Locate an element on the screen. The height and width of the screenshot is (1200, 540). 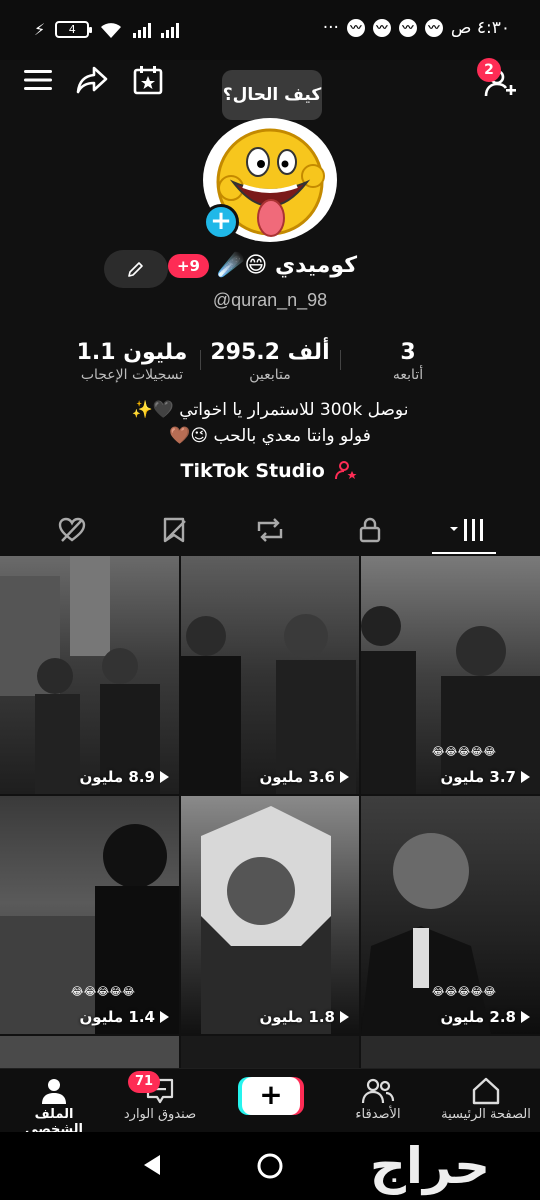
tab-reposts is located at coordinates (270, 530).